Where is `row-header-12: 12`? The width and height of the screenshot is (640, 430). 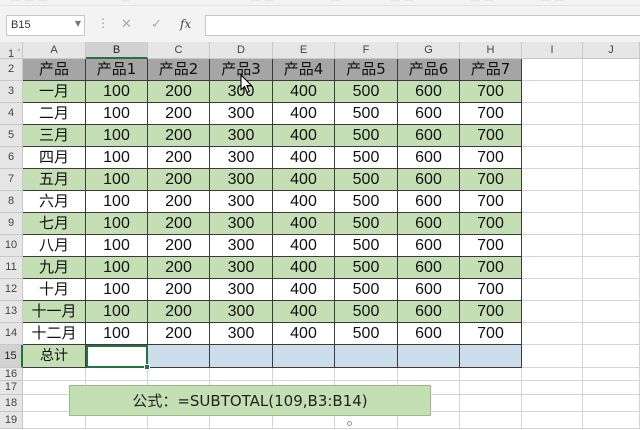 row-header-12: 12 is located at coordinates (11, 290).